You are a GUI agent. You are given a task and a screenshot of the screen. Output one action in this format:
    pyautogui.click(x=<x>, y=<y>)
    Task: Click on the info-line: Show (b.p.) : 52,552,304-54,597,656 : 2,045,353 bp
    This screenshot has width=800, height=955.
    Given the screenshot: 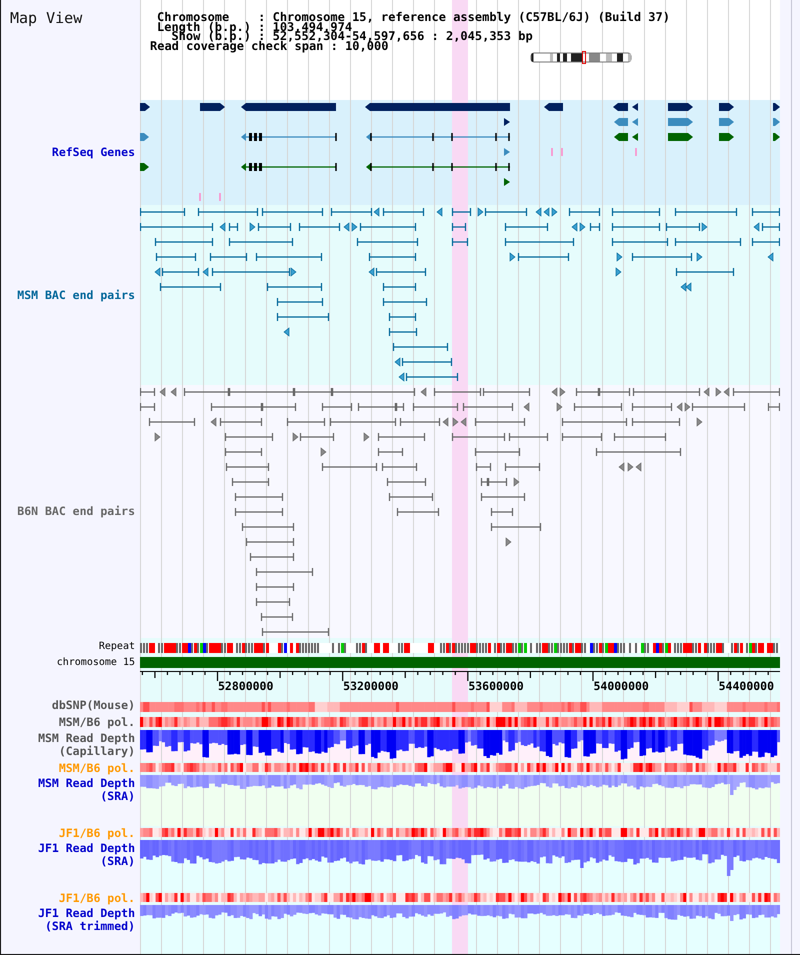 What is the action you would take?
    pyautogui.click(x=352, y=37)
    